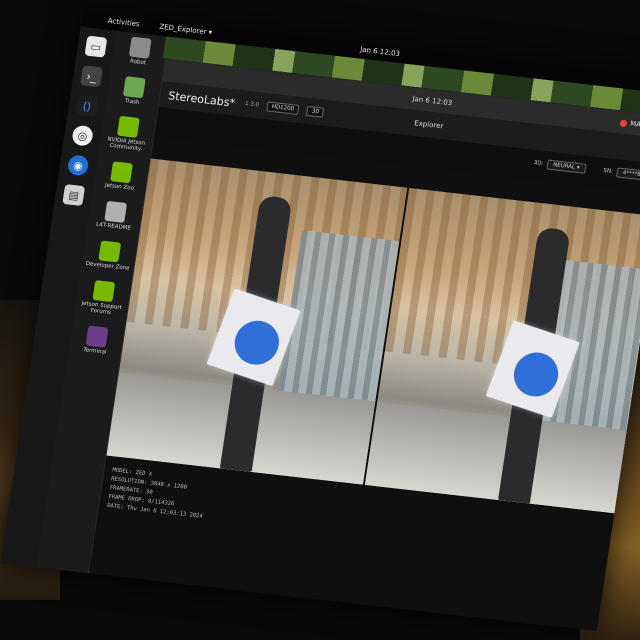 The height and width of the screenshot is (640, 640). I want to click on user-indicator: MAXN, so click(629, 124).